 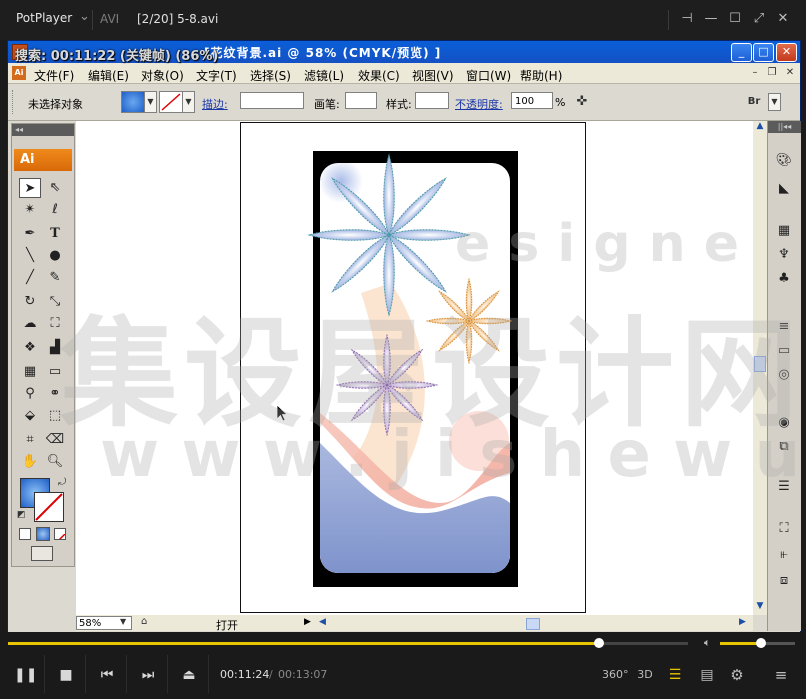 I want to click on fullscreen-icon: ⤢, so click(x=759, y=19).